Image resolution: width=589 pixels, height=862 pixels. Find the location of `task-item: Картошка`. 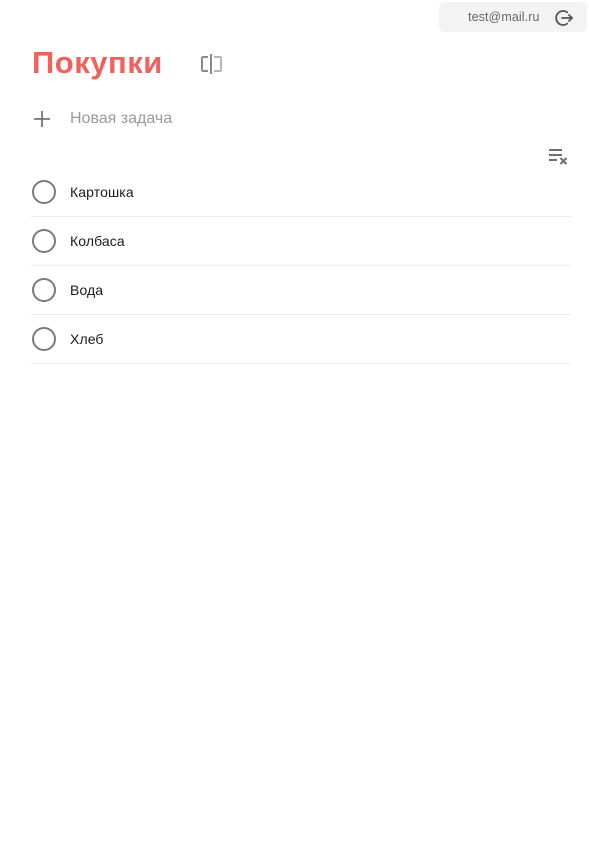

task-item: Картошка is located at coordinates (301, 192).